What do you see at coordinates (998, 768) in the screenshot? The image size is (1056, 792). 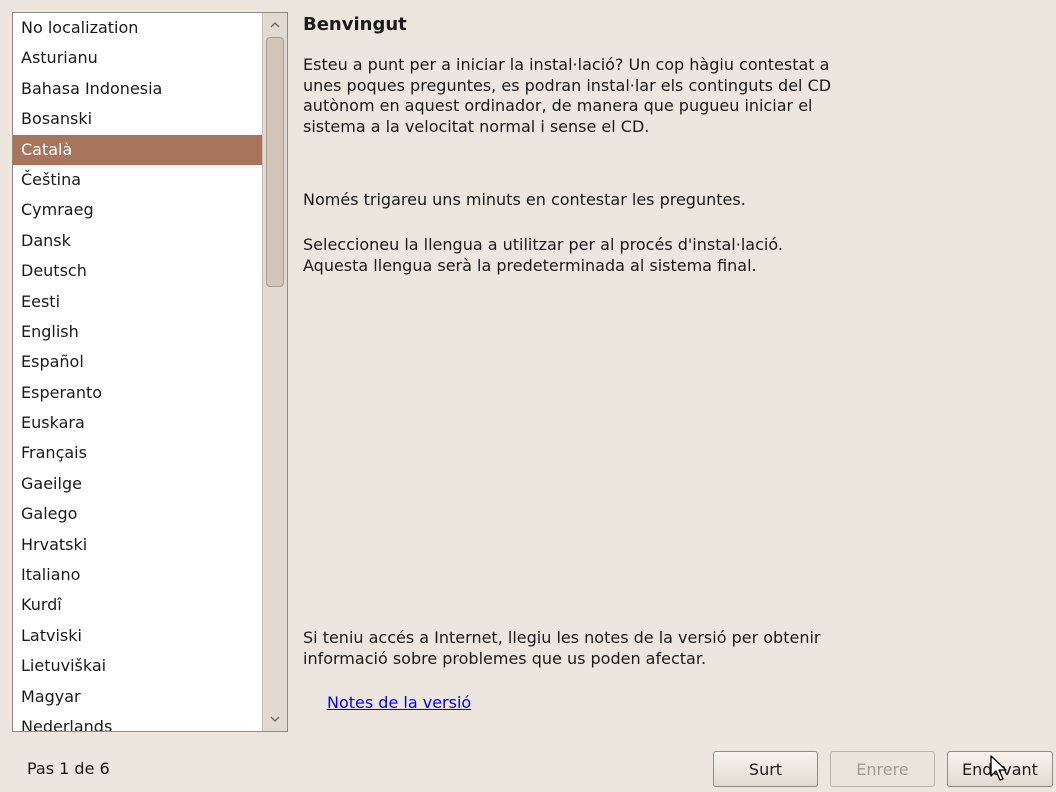 I see `mouse-cursor-icon` at bounding box center [998, 768].